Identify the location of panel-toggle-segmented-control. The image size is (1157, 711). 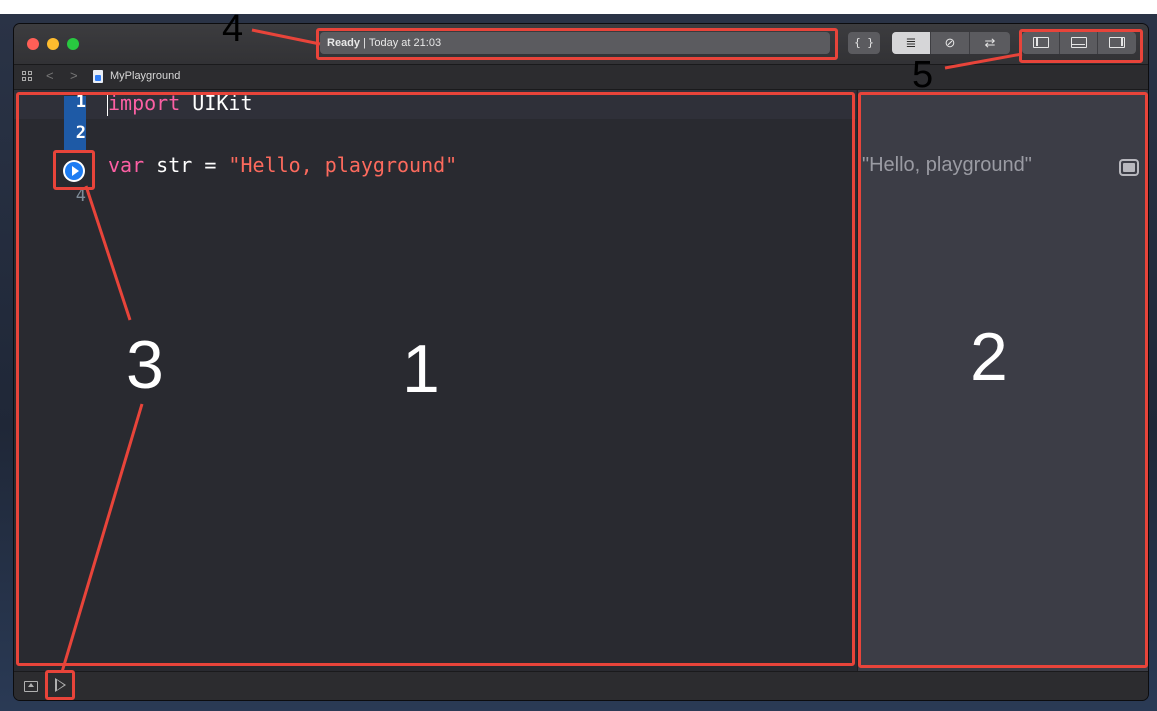
(1079, 43).